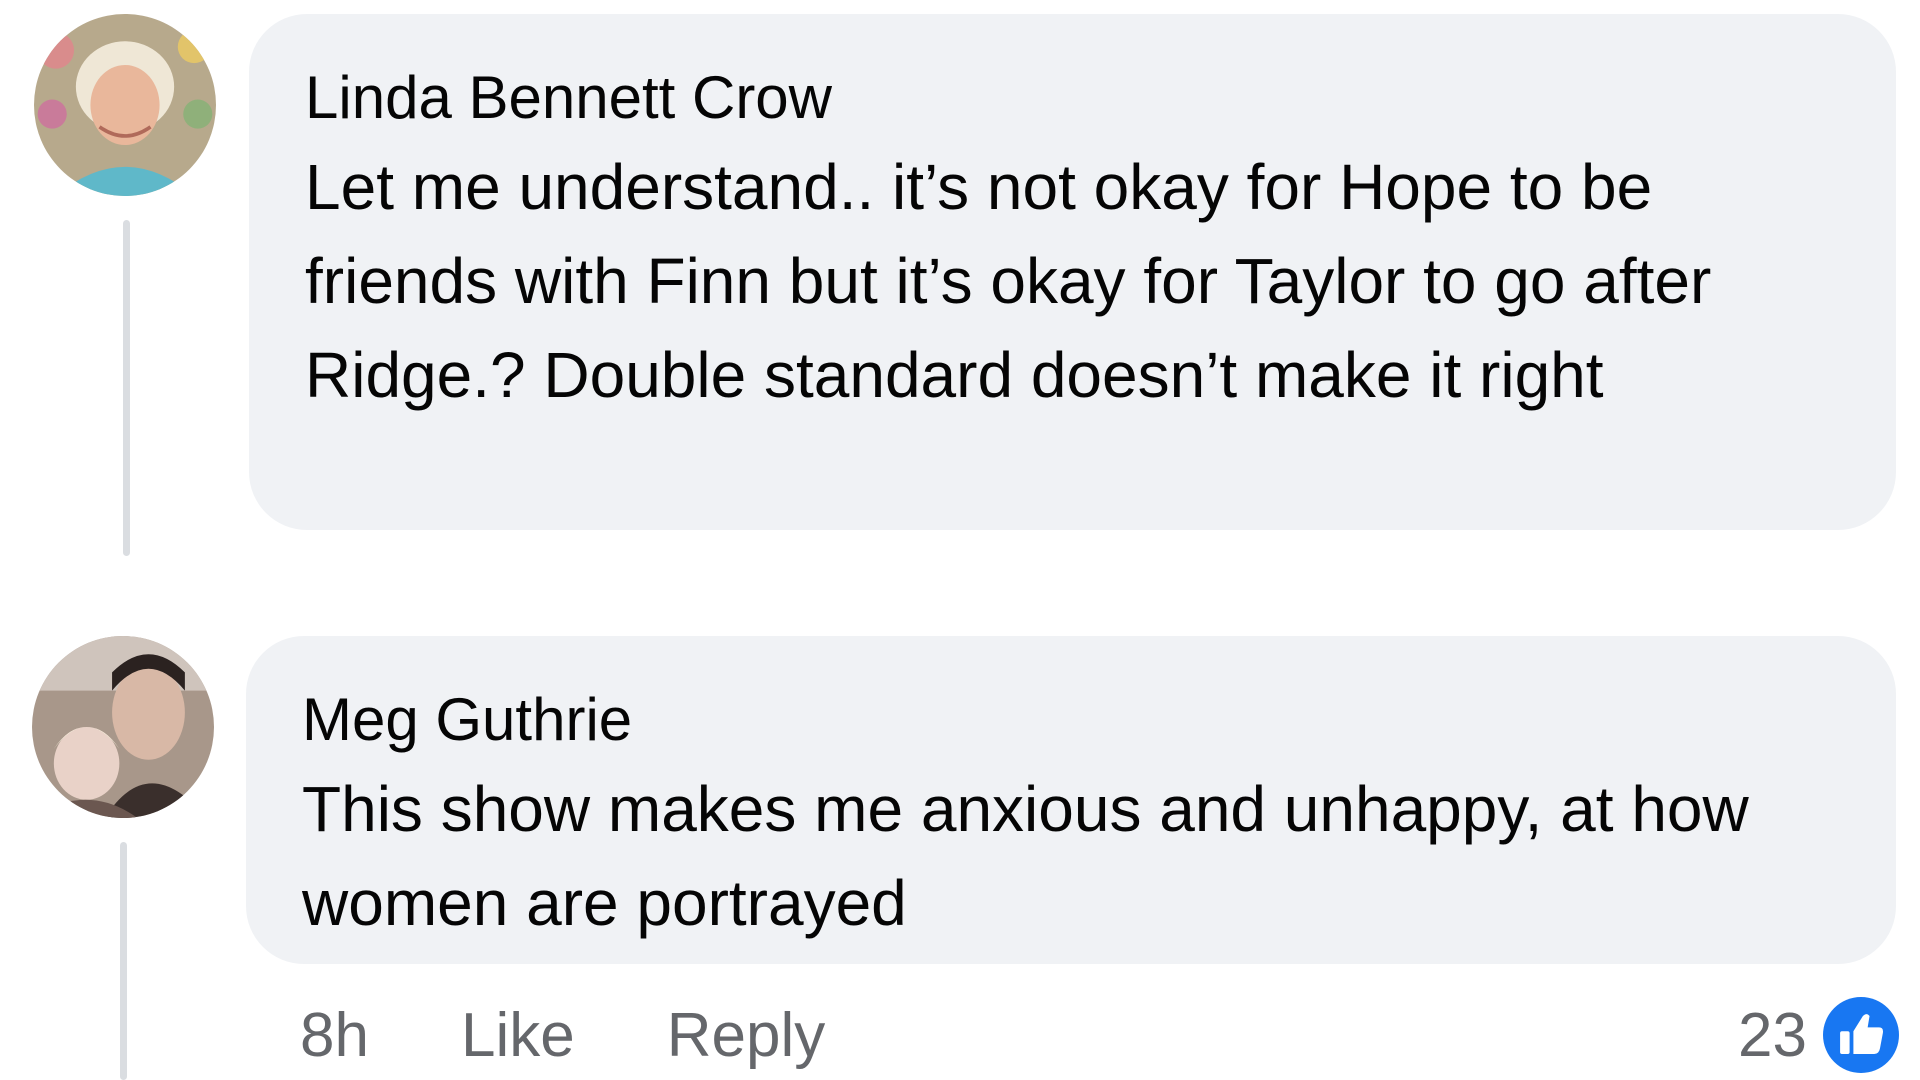 The image size is (1920, 1080). I want to click on avatar-photo-linda, so click(125, 105).